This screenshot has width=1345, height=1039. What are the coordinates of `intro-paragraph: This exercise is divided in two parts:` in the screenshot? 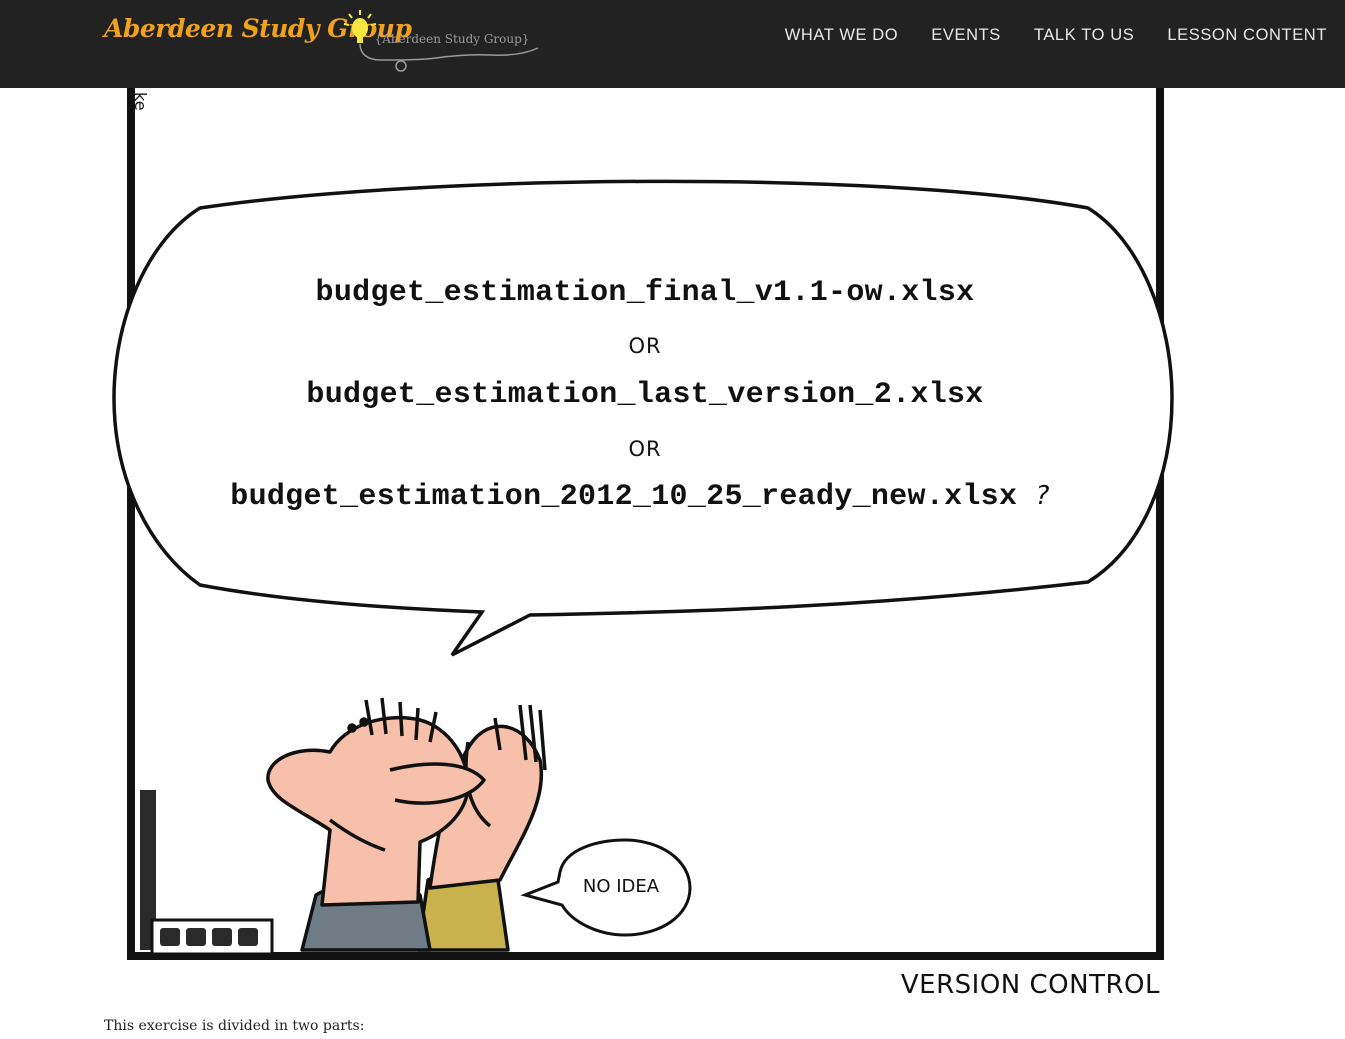 It's located at (234, 1026).